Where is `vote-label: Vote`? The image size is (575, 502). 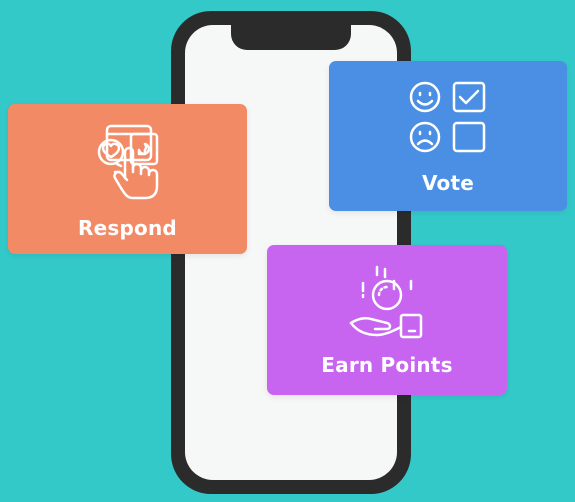
vote-label: Vote is located at coordinates (448, 183).